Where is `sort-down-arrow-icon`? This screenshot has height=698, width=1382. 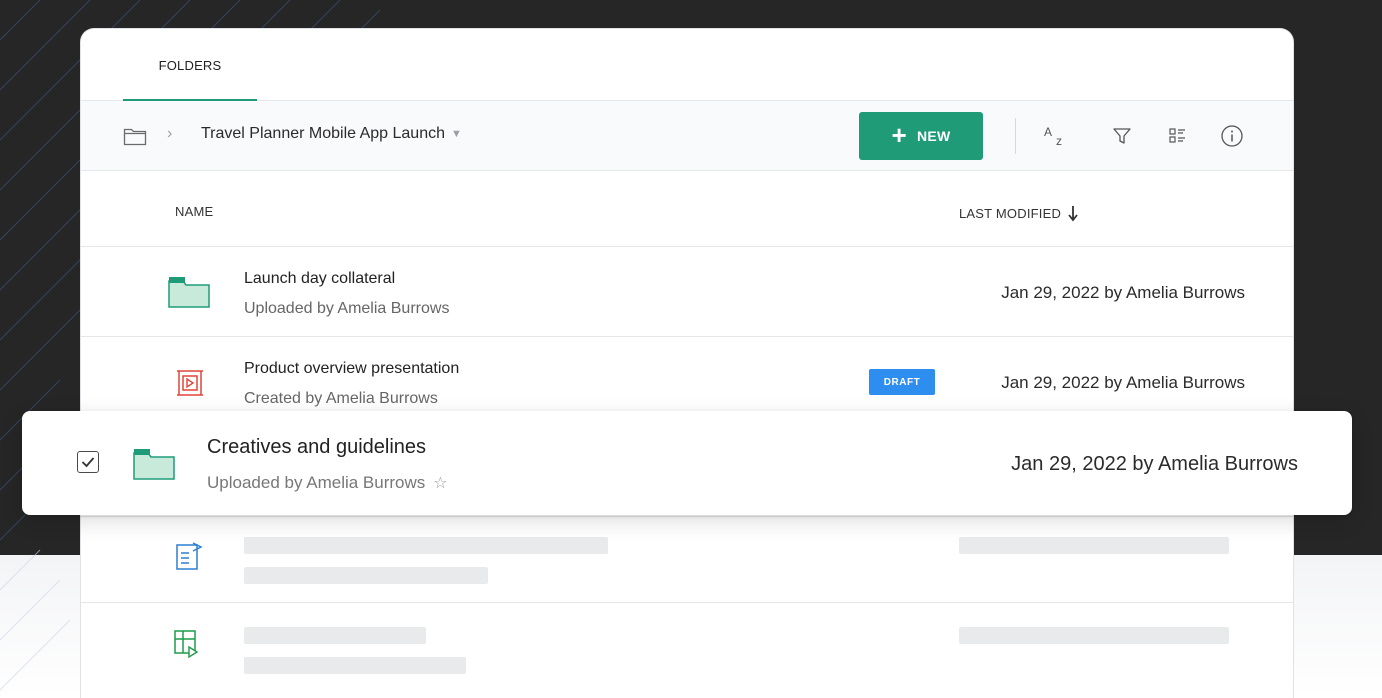
sort-down-arrow-icon is located at coordinates (1073, 214).